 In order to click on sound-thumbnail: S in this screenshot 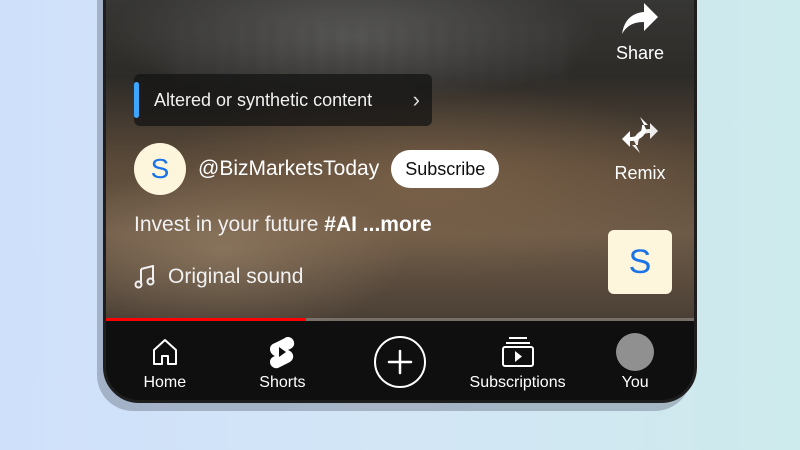, I will do `click(640, 262)`.